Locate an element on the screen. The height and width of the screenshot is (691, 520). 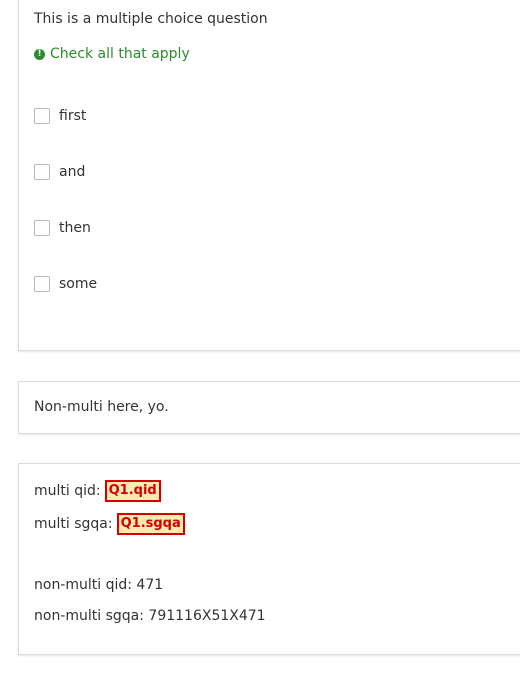
multi-sgqa-line: multi sgqa: Q1.sgqa is located at coordinates (109, 524).